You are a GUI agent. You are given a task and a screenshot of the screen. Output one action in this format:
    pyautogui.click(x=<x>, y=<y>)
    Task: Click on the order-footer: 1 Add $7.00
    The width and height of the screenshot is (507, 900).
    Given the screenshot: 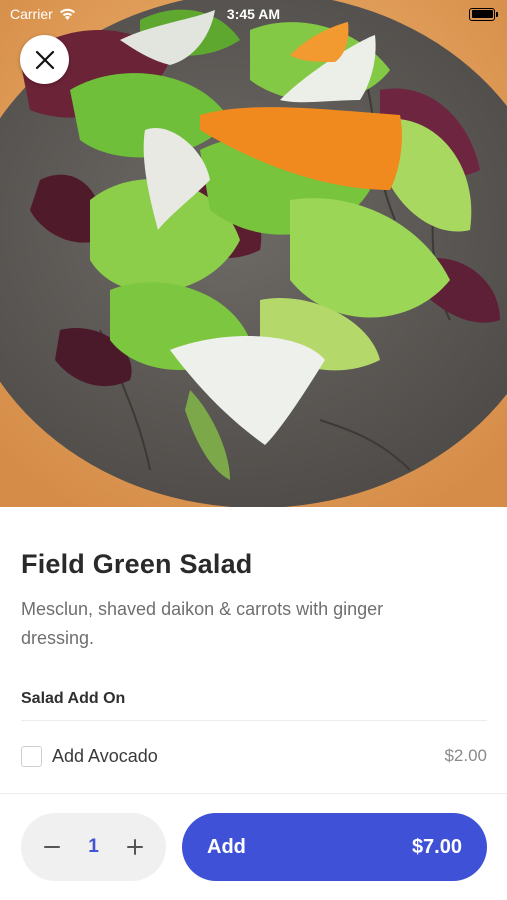 What is the action you would take?
    pyautogui.click(x=253, y=846)
    